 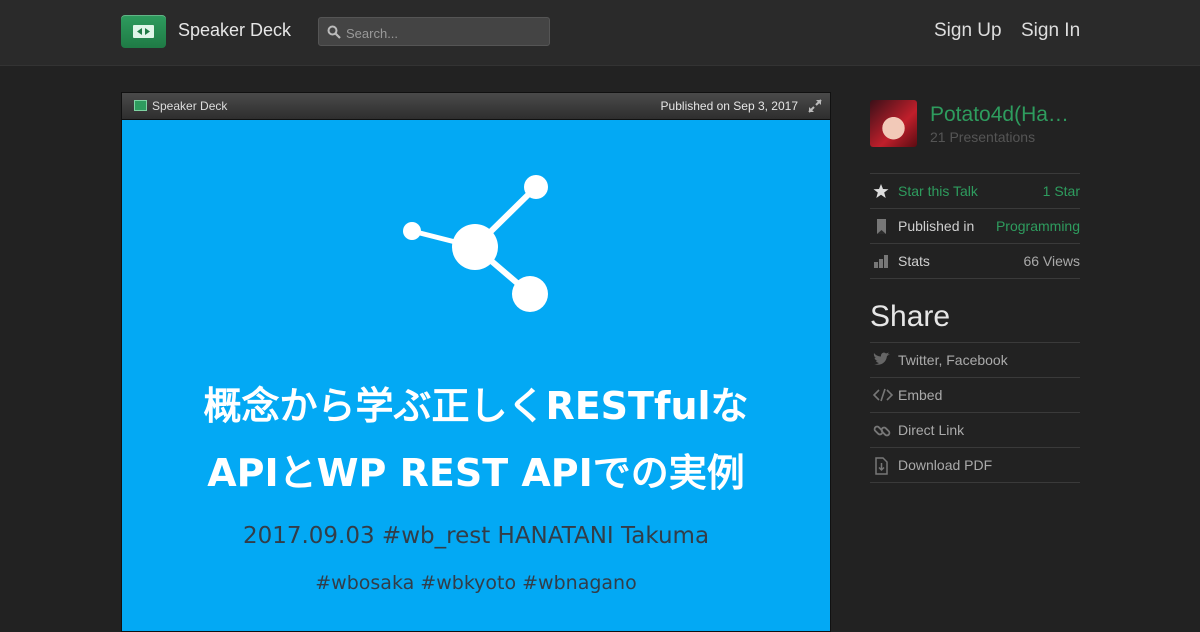 What do you see at coordinates (953, 360) in the screenshot?
I see `share-social-label: Twitter, Facebook` at bounding box center [953, 360].